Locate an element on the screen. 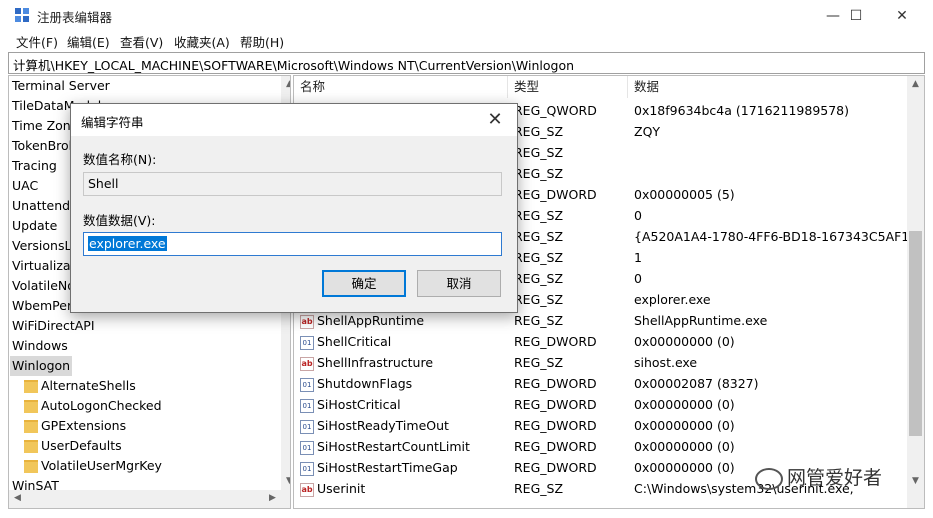 The width and height of the screenshot is (933, 518). tree-item: GPExtensions is located at coordinates (75, 426).